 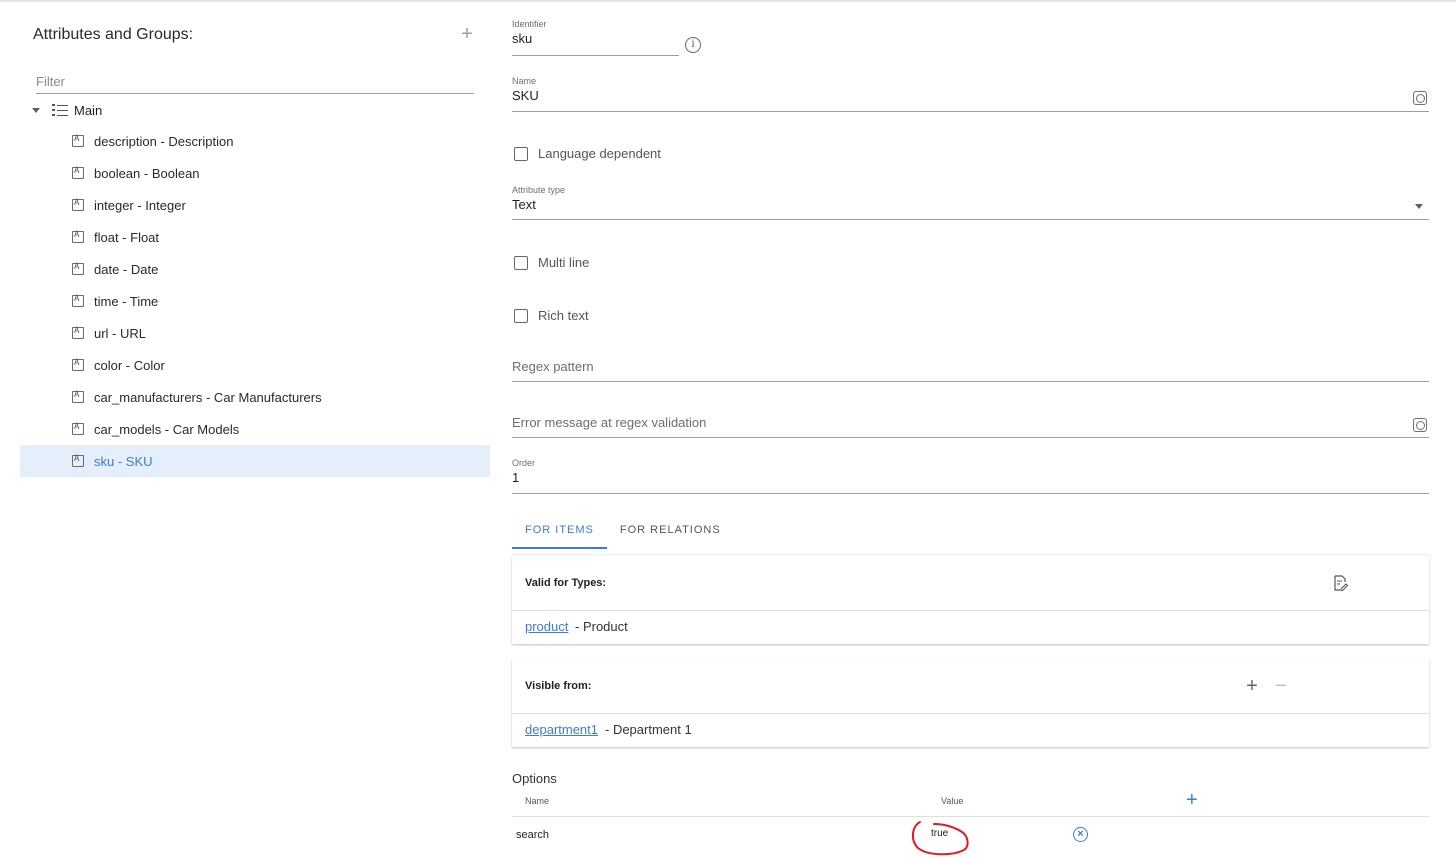 What do you see at coordinates (147, 173) in the screenshot?
I see `tree-item-label: boolean - Boolean` at bounding box center [147, 173].